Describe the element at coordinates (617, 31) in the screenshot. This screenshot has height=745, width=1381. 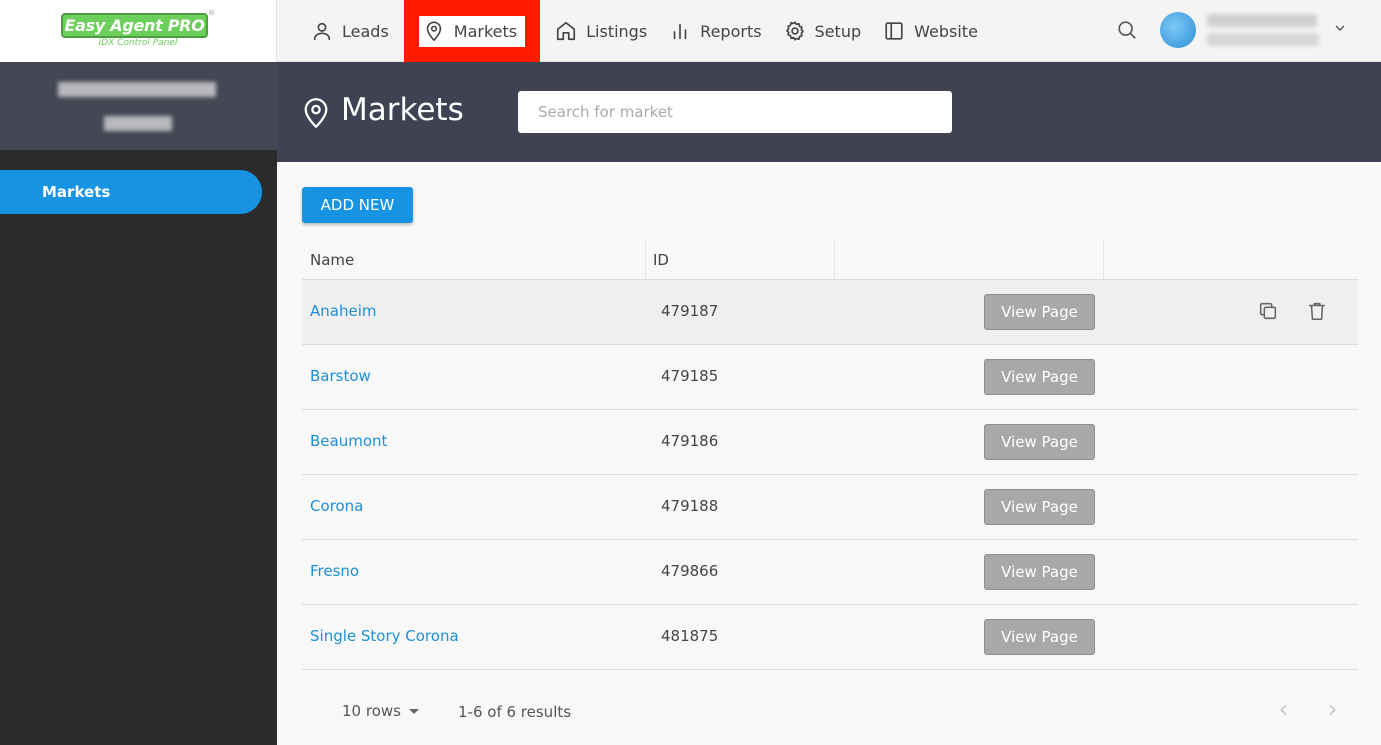
I see `nav-label-listings: Listings` at that location.